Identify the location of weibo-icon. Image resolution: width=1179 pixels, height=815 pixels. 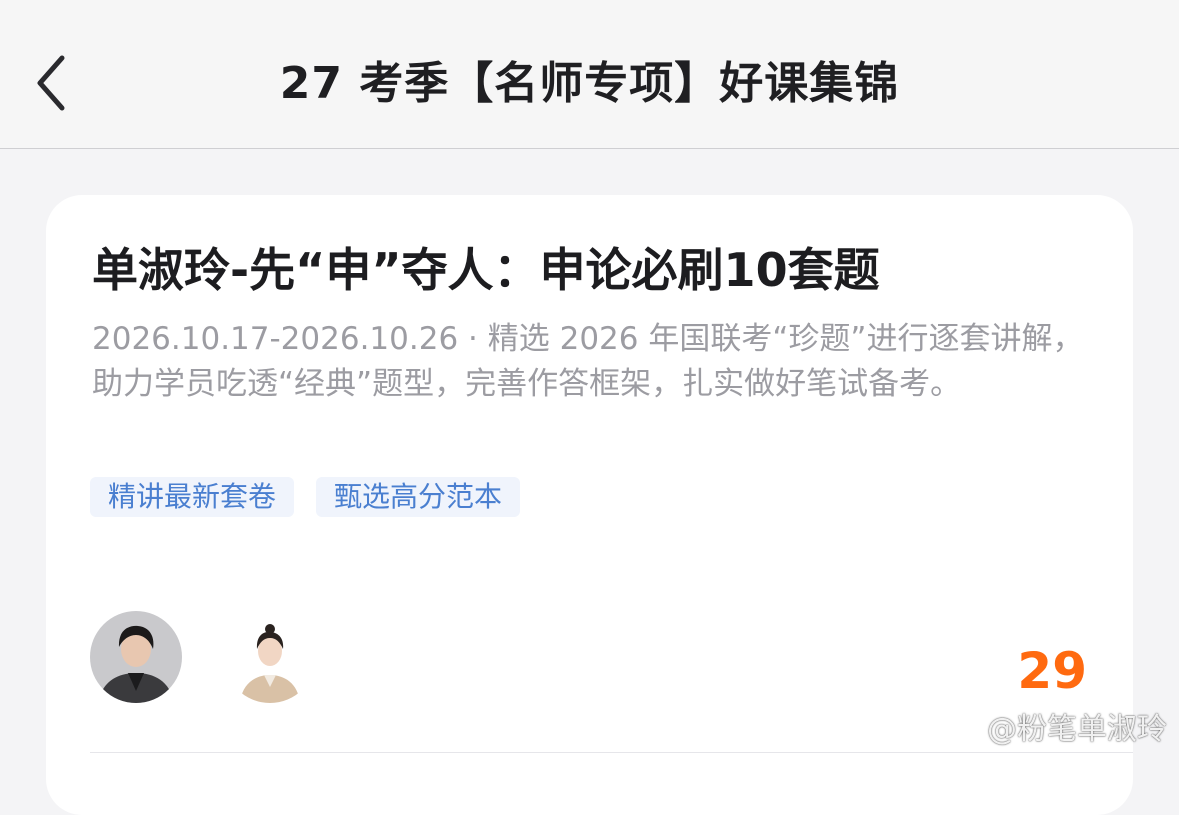
(958, 731).